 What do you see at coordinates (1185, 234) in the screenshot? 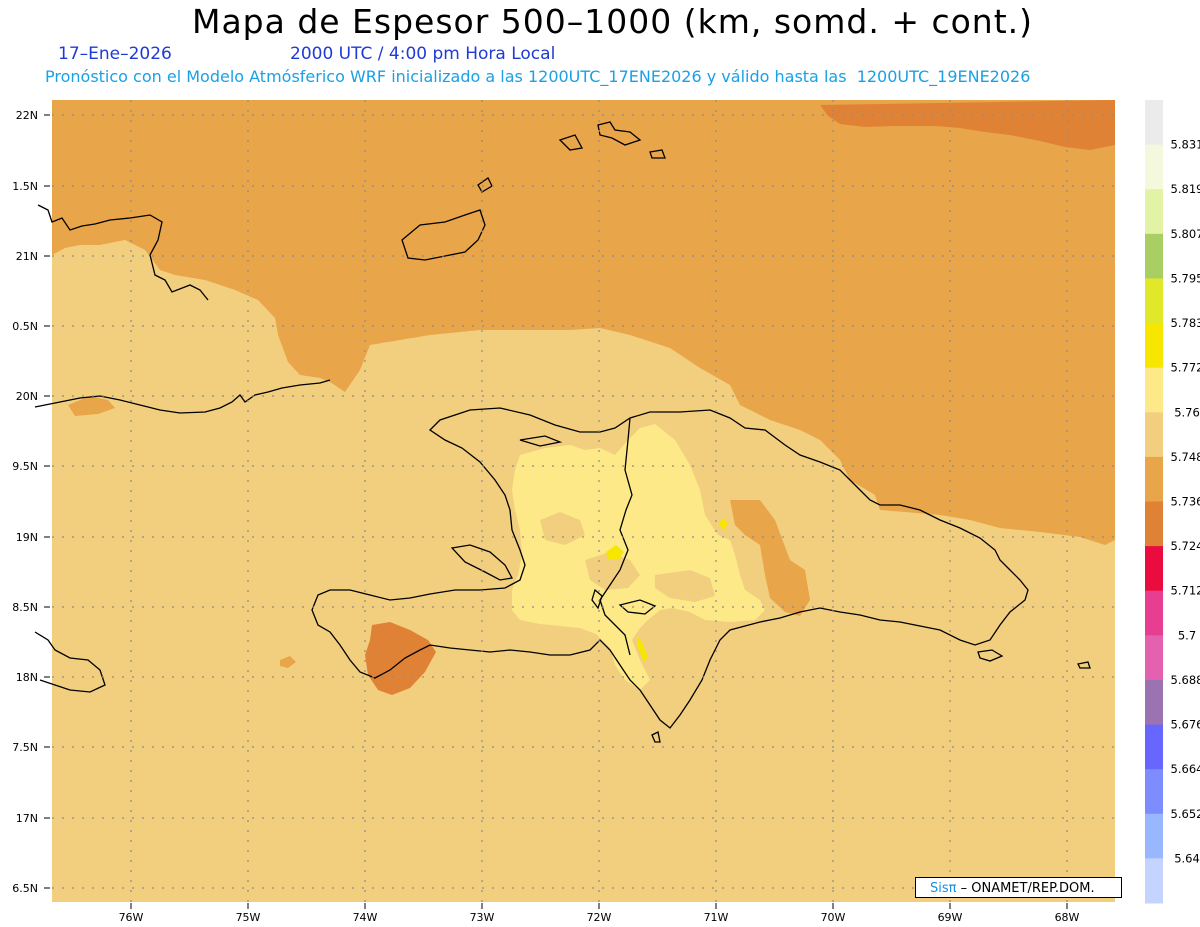
I see `colorbar-label: 5.807` at bounding box center [1185, 234].